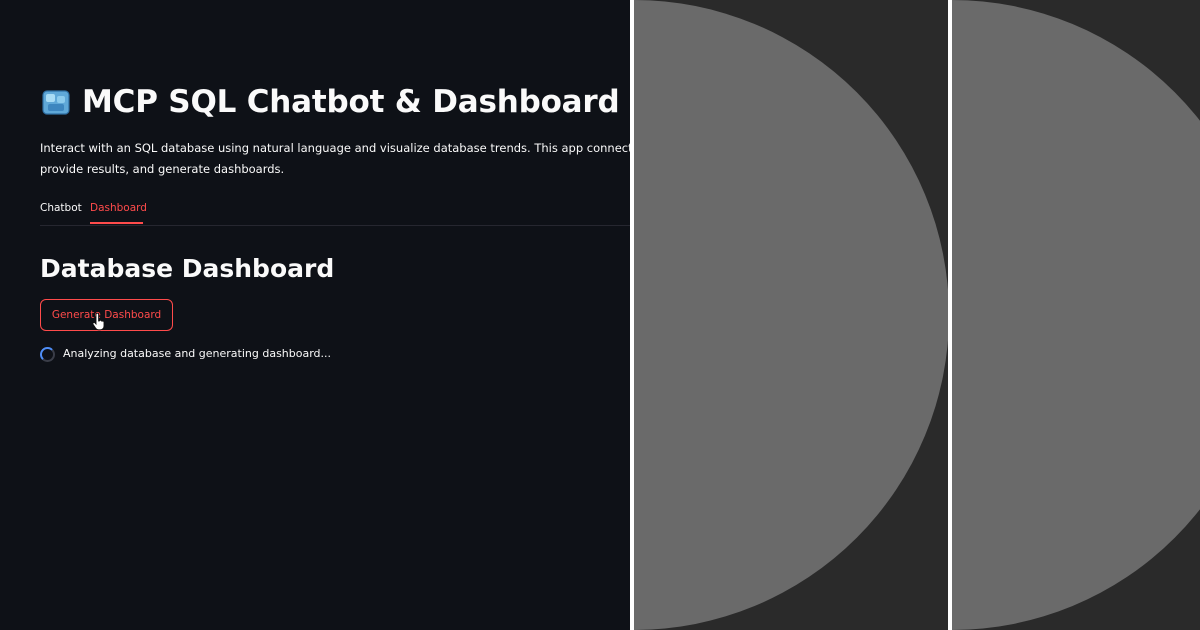  I want to click on generate-dashboard-button: Generate Dashboard, so click(106, 315).